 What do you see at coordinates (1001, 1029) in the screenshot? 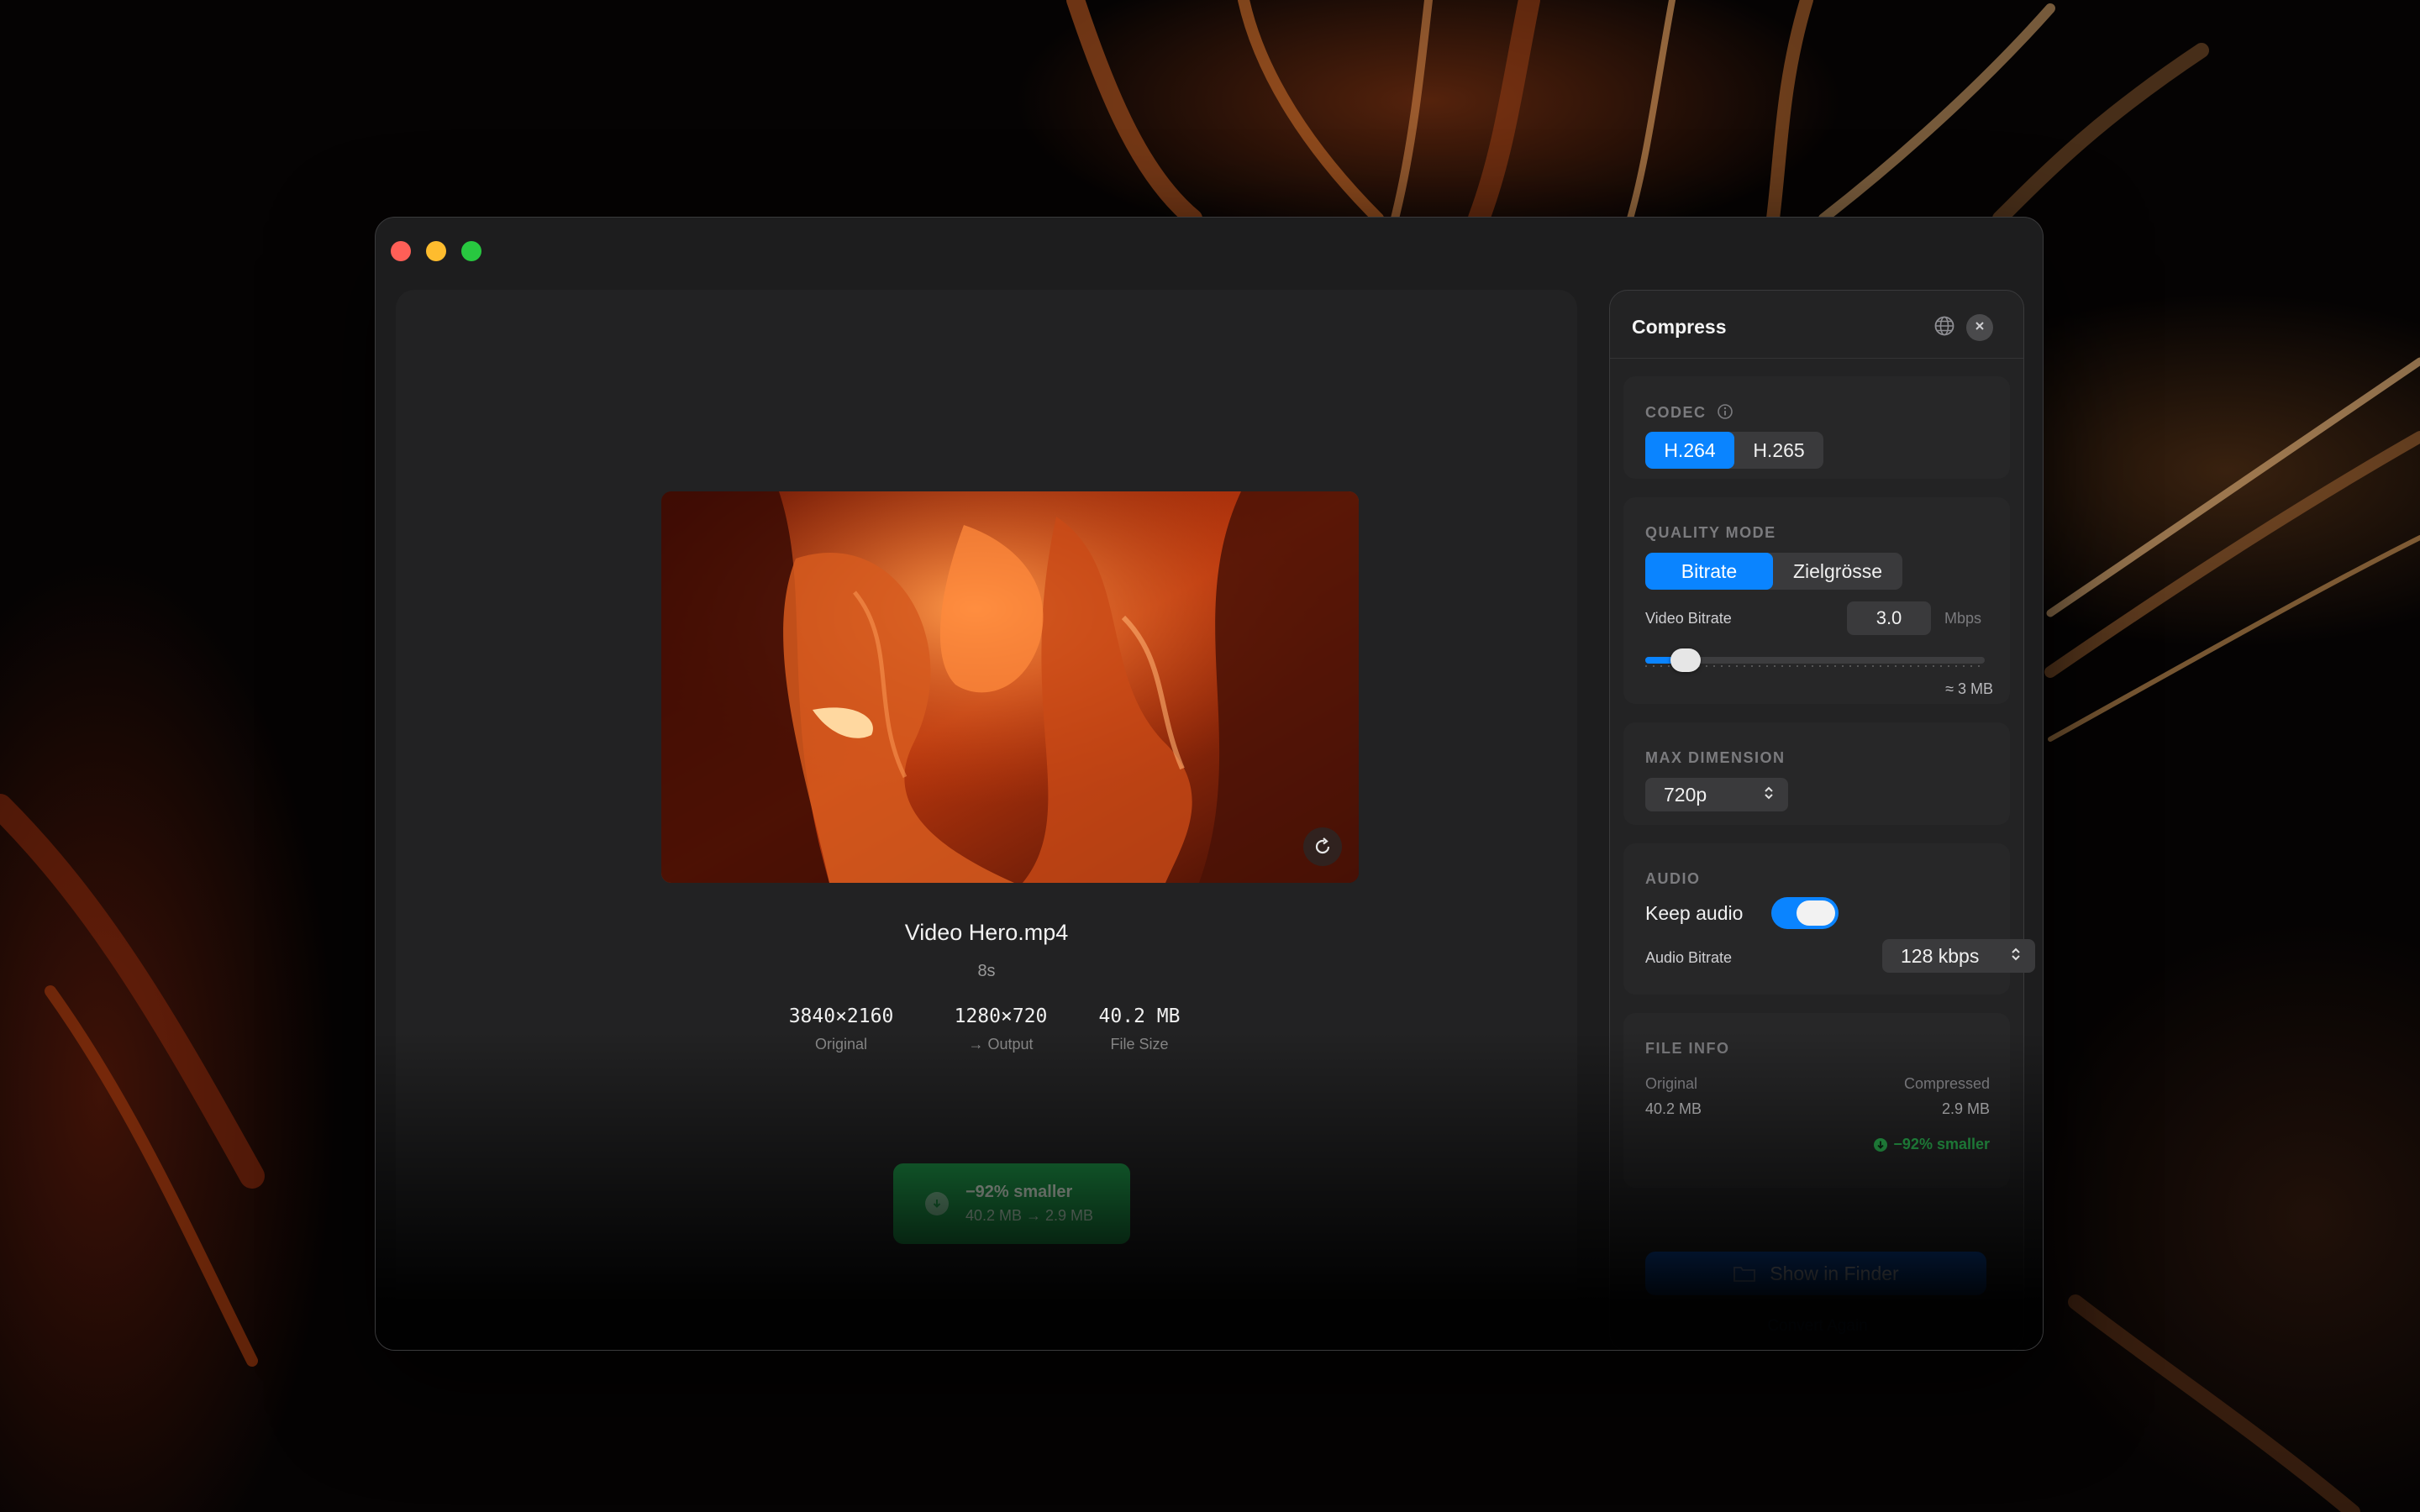
I see `stat-output: 1280×720 → Output` at bounding box center [1001, 1029].